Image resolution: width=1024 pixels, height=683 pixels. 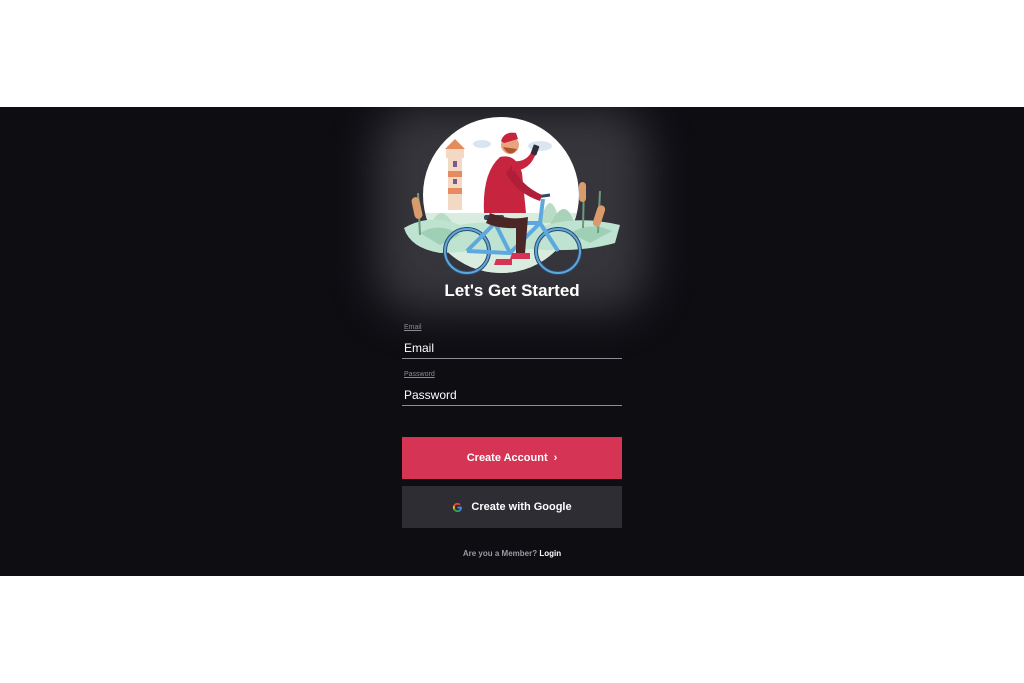 I want to click on login-prompt: Are you a Member? Login, so click(x=512, y=553).